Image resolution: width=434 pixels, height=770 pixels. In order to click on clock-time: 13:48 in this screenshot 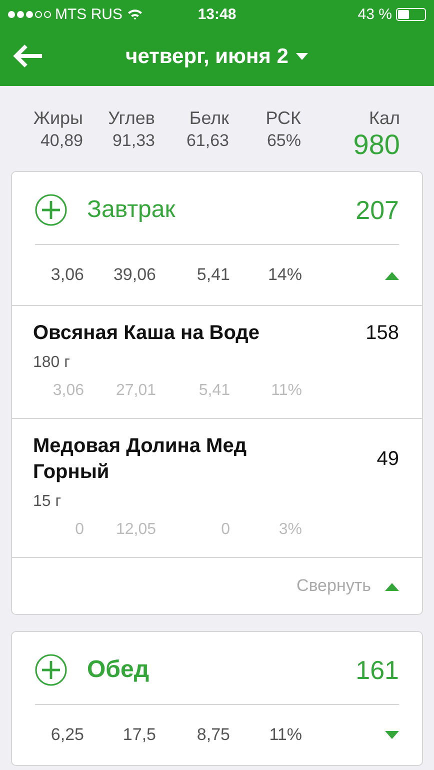, I will do `click(217, 14)`.